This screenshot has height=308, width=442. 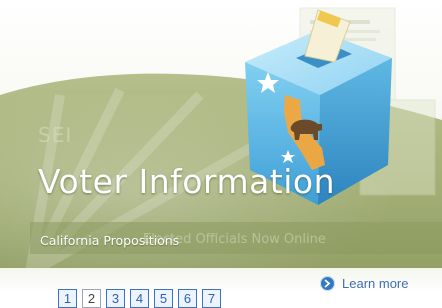 I want to click on learn-more-link: Learn more, so click(x=364, y=283).